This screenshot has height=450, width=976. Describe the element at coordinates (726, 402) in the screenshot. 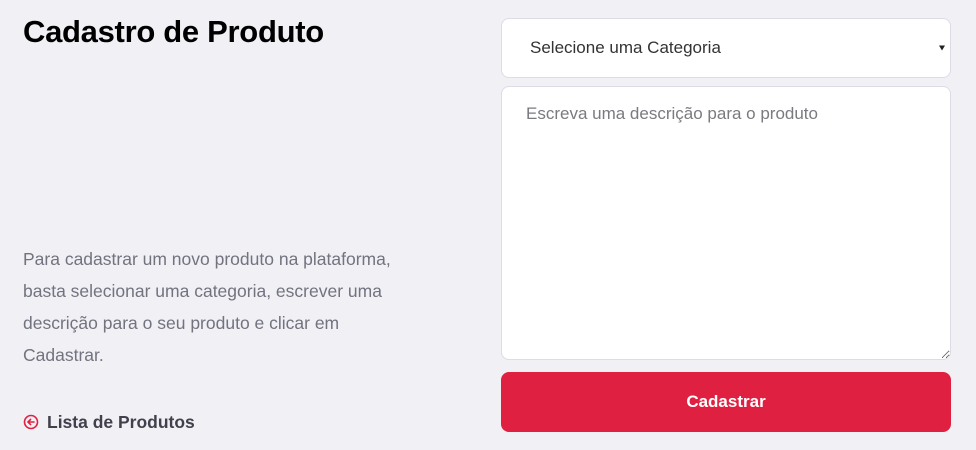

I see `submit-button: Cadastrar` at that location.